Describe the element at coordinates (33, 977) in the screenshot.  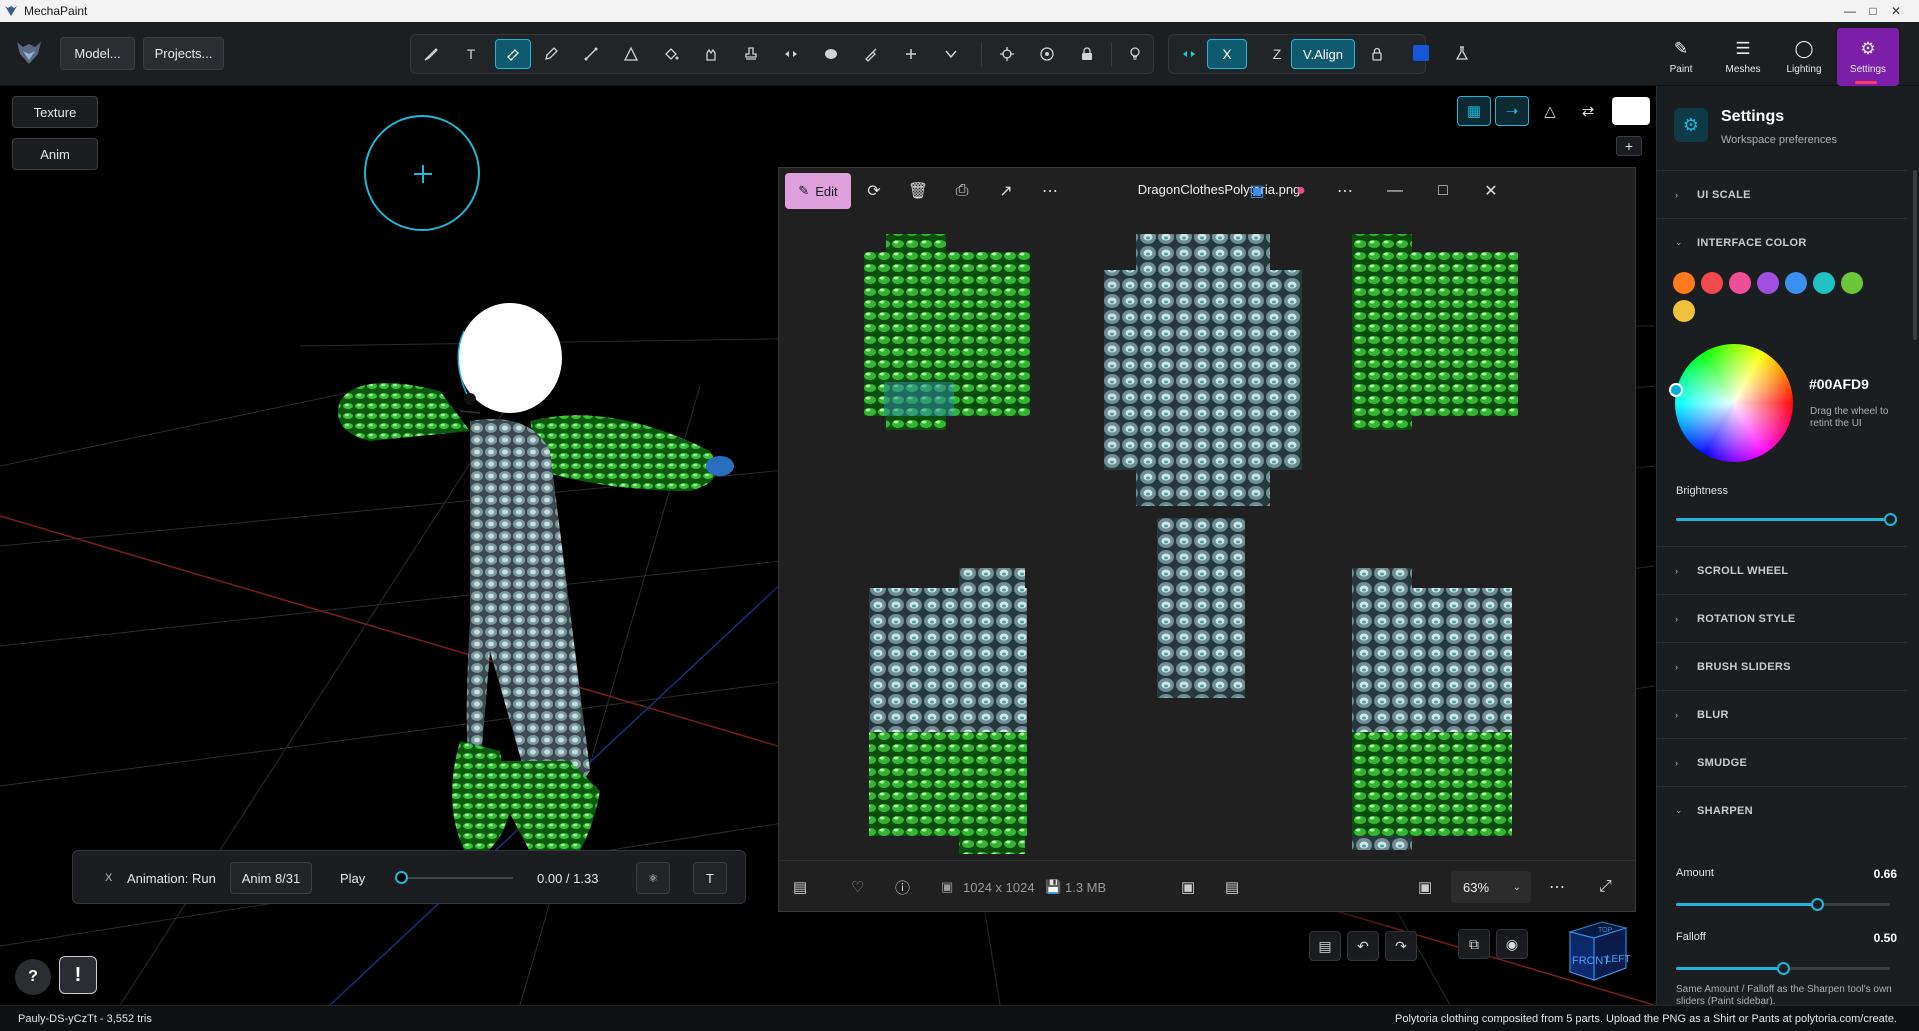
I see `help-button: ?` at that location.